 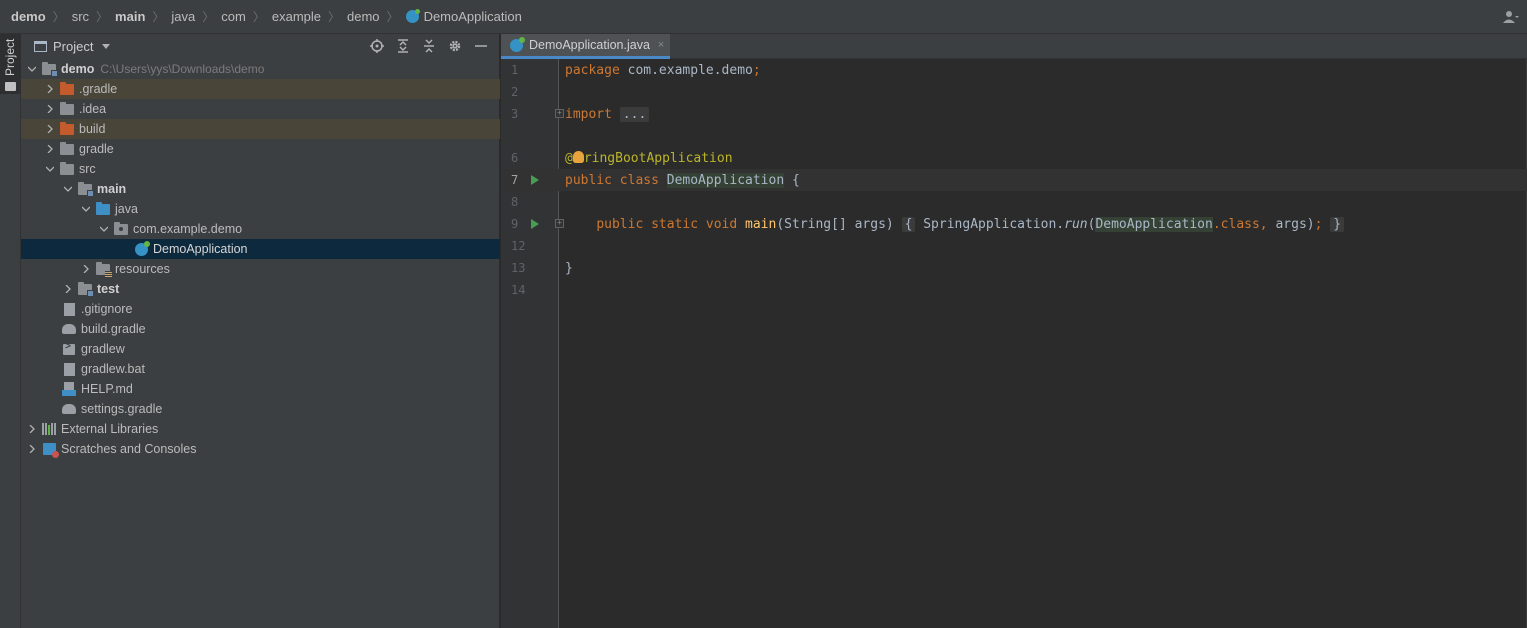 What do you see at coordinates (260, 449) in the screenshot?
I see `tree-item-scratches: Scratches and Consoles` at bounding box center [260, 449].